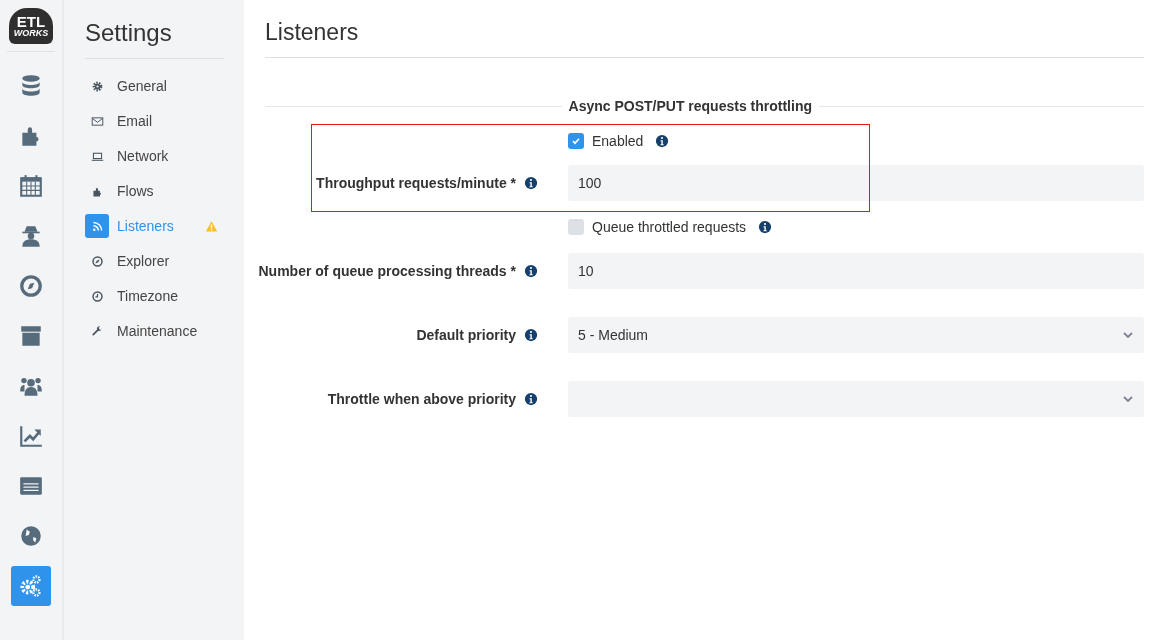 This screenshot has width=1163, height=640. Describe the element at coordinates (154, 121) in the screenshot. I see `settings-menu-item: Email` at that location.